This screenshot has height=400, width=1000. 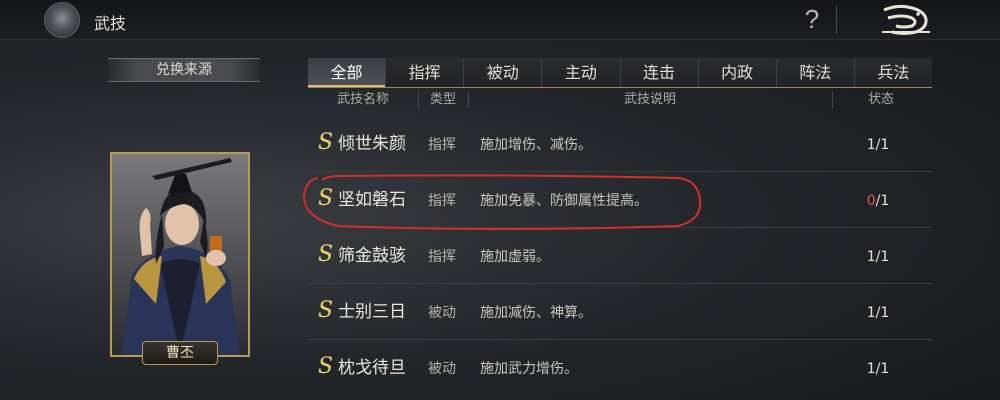 What do you see at coordinates (62, 20) in the screenshot?
I see `emblem-icon` at bounding box center [62, 20].